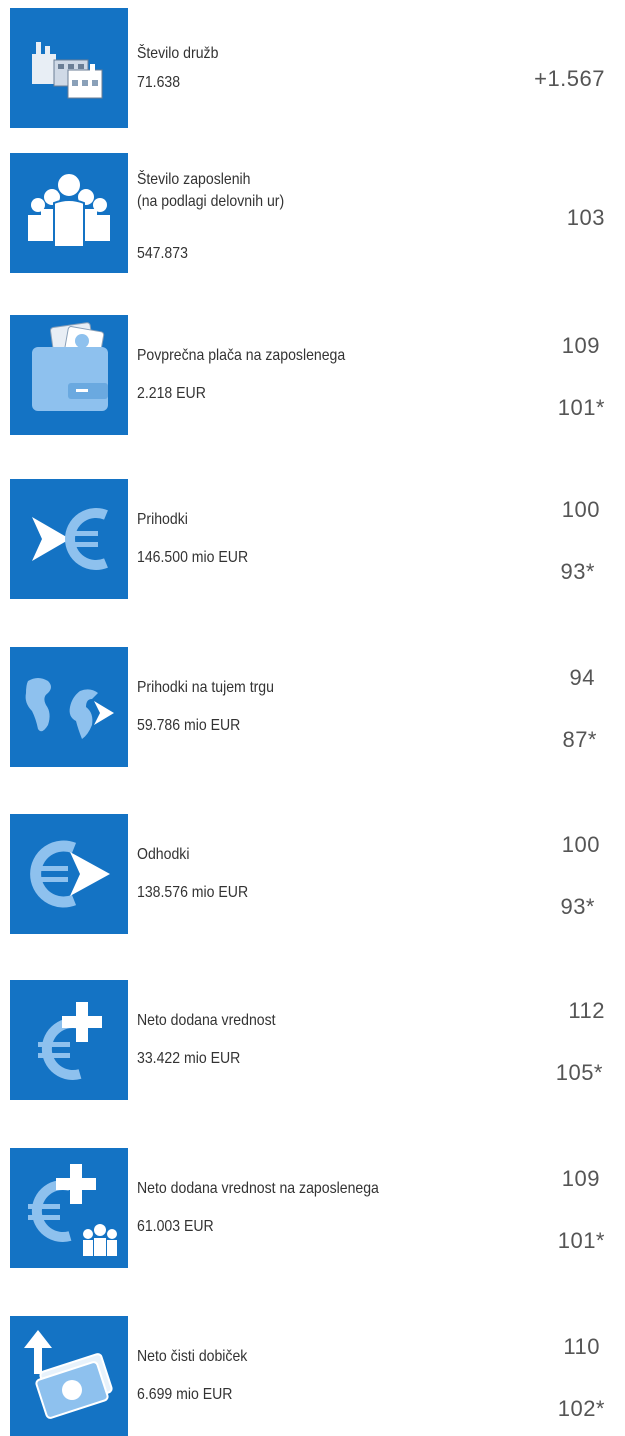 Image resolution: width=625 pixels, height=1436 pixels. I want to click on stat-real-index: 87*, so click(579, 739).